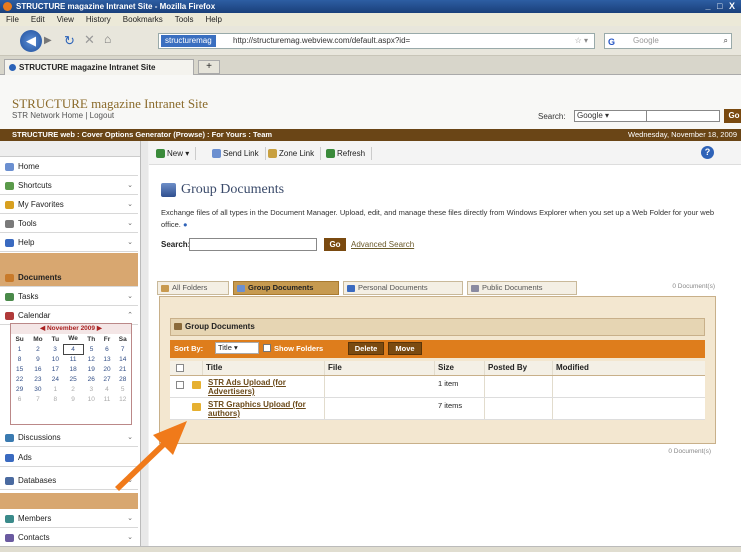 The width and height of the screenshot is (741, 552). What do you see at coordinates (726, 41) in the screenshot?
I see `search-icon: ⌕` at bounding box center [726, 41].